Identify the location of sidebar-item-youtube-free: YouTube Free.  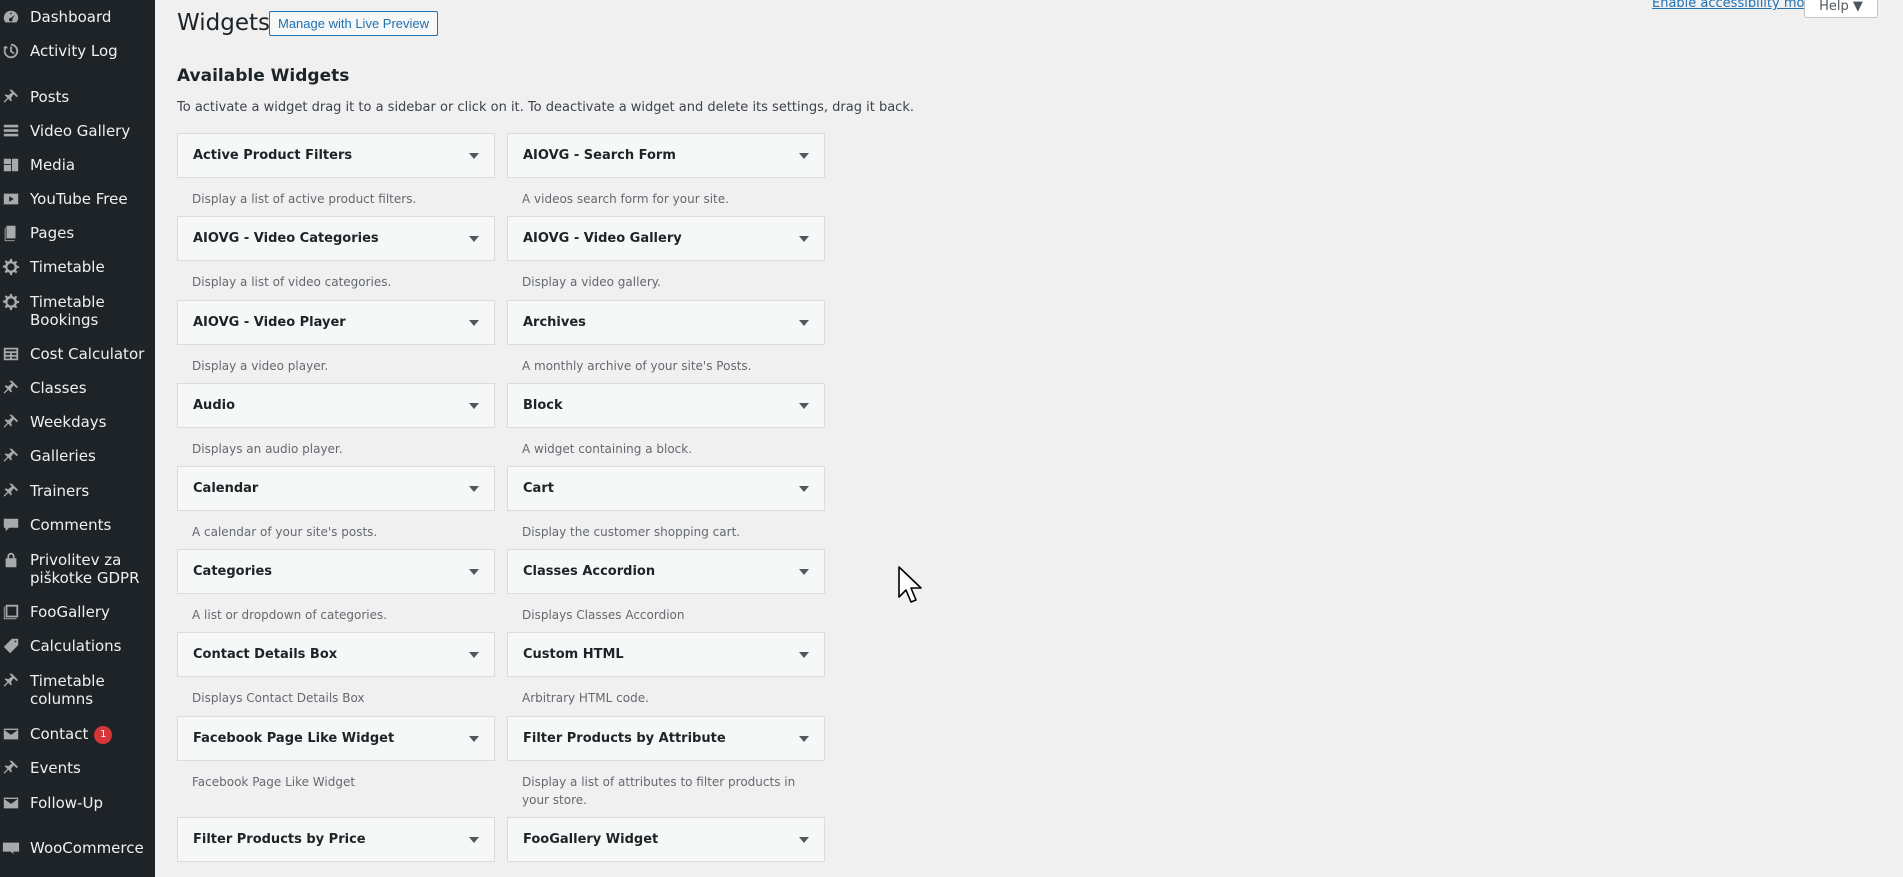
(77, 199).